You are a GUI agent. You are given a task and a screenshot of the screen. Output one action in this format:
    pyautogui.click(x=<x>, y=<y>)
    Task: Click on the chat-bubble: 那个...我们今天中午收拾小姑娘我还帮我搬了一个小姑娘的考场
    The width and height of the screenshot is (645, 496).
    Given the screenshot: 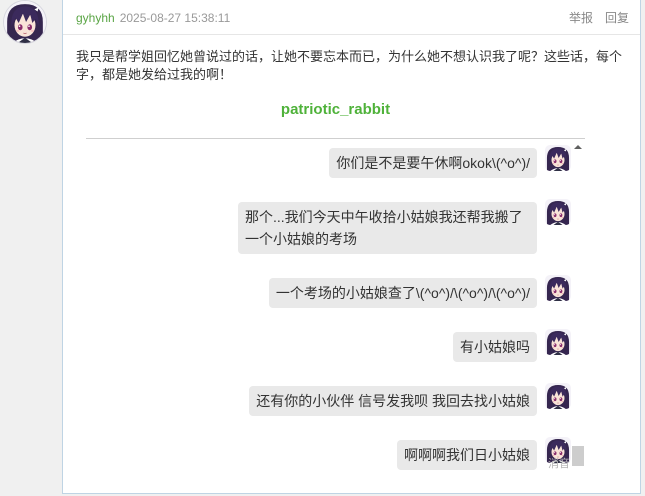 What is the action you would take?
    pyautogui.click(x=387, y=228)
    